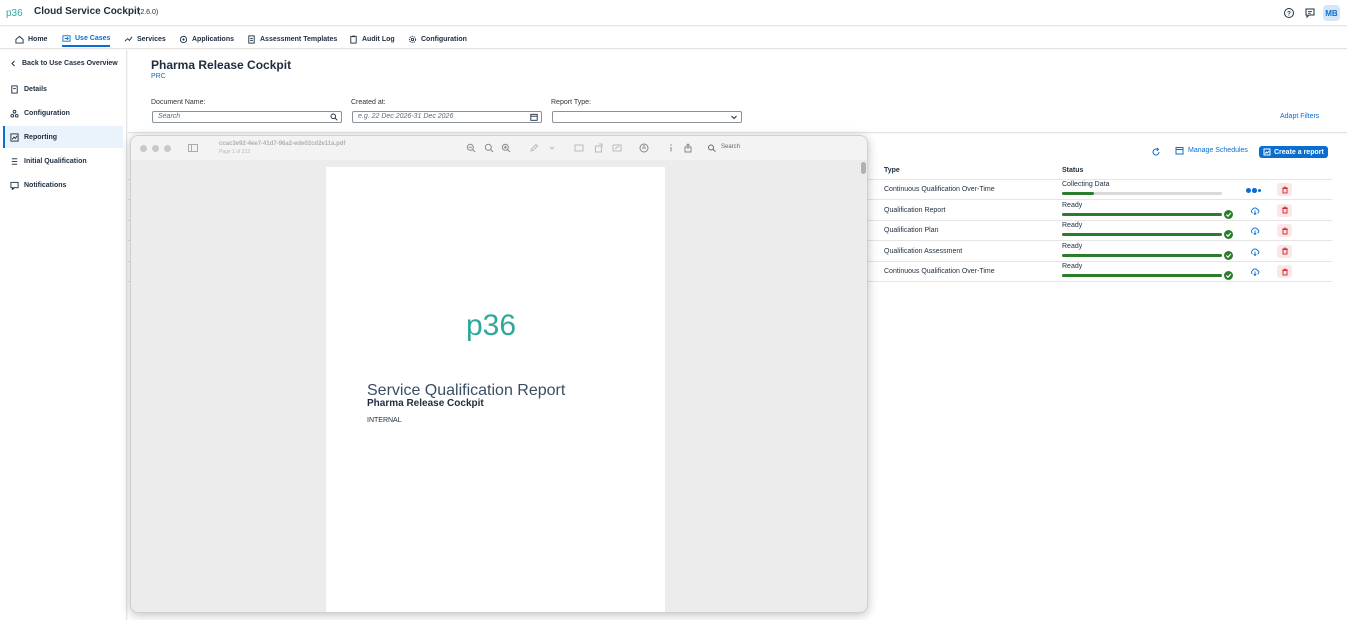 This screenshot has height=620, width=1347. What do you see at coordinates (193, 148) in the screenshot?
I see `sidebar-toggle-icon` at bounding box center [193, 148].